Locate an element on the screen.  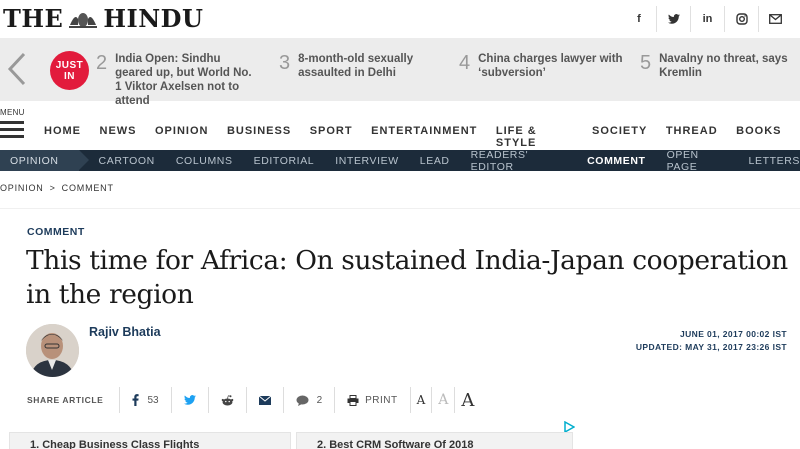
subnav-item-cartoon: CARTOON is located at coordinates (127, 161).